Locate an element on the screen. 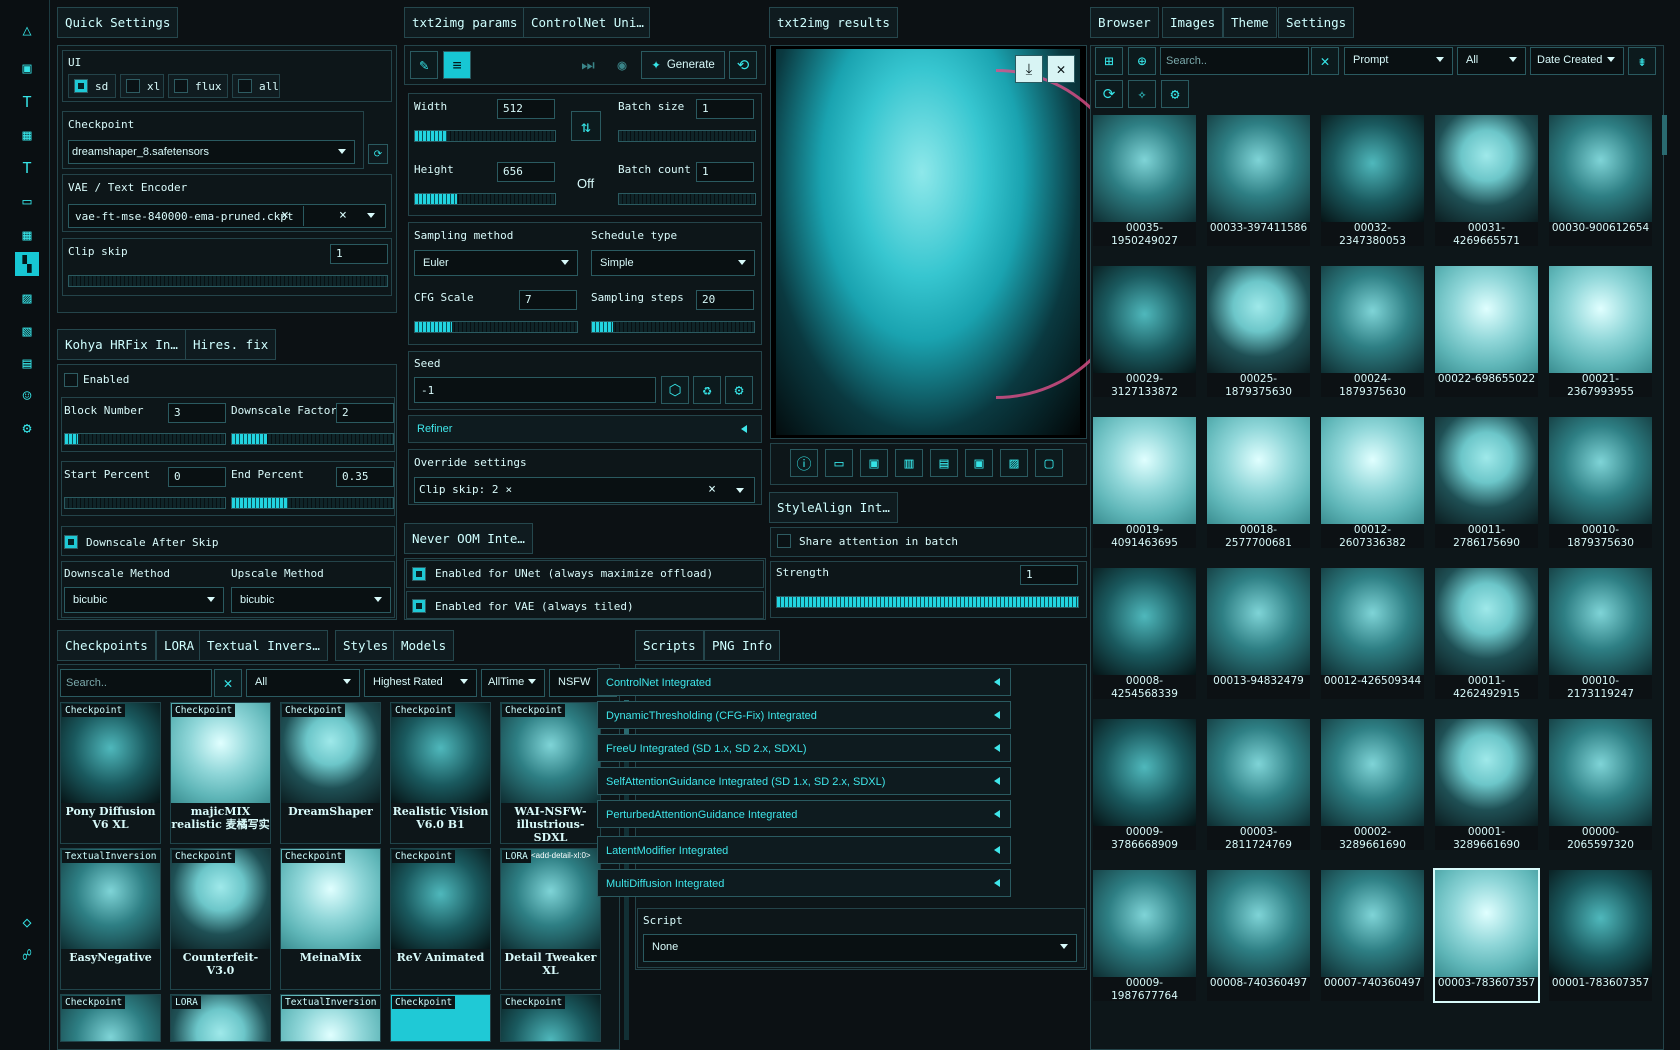 The image size is (1680, 1050). gallery-thumbnail: 00011-2786175690 is located at coordinates (1486, 482).